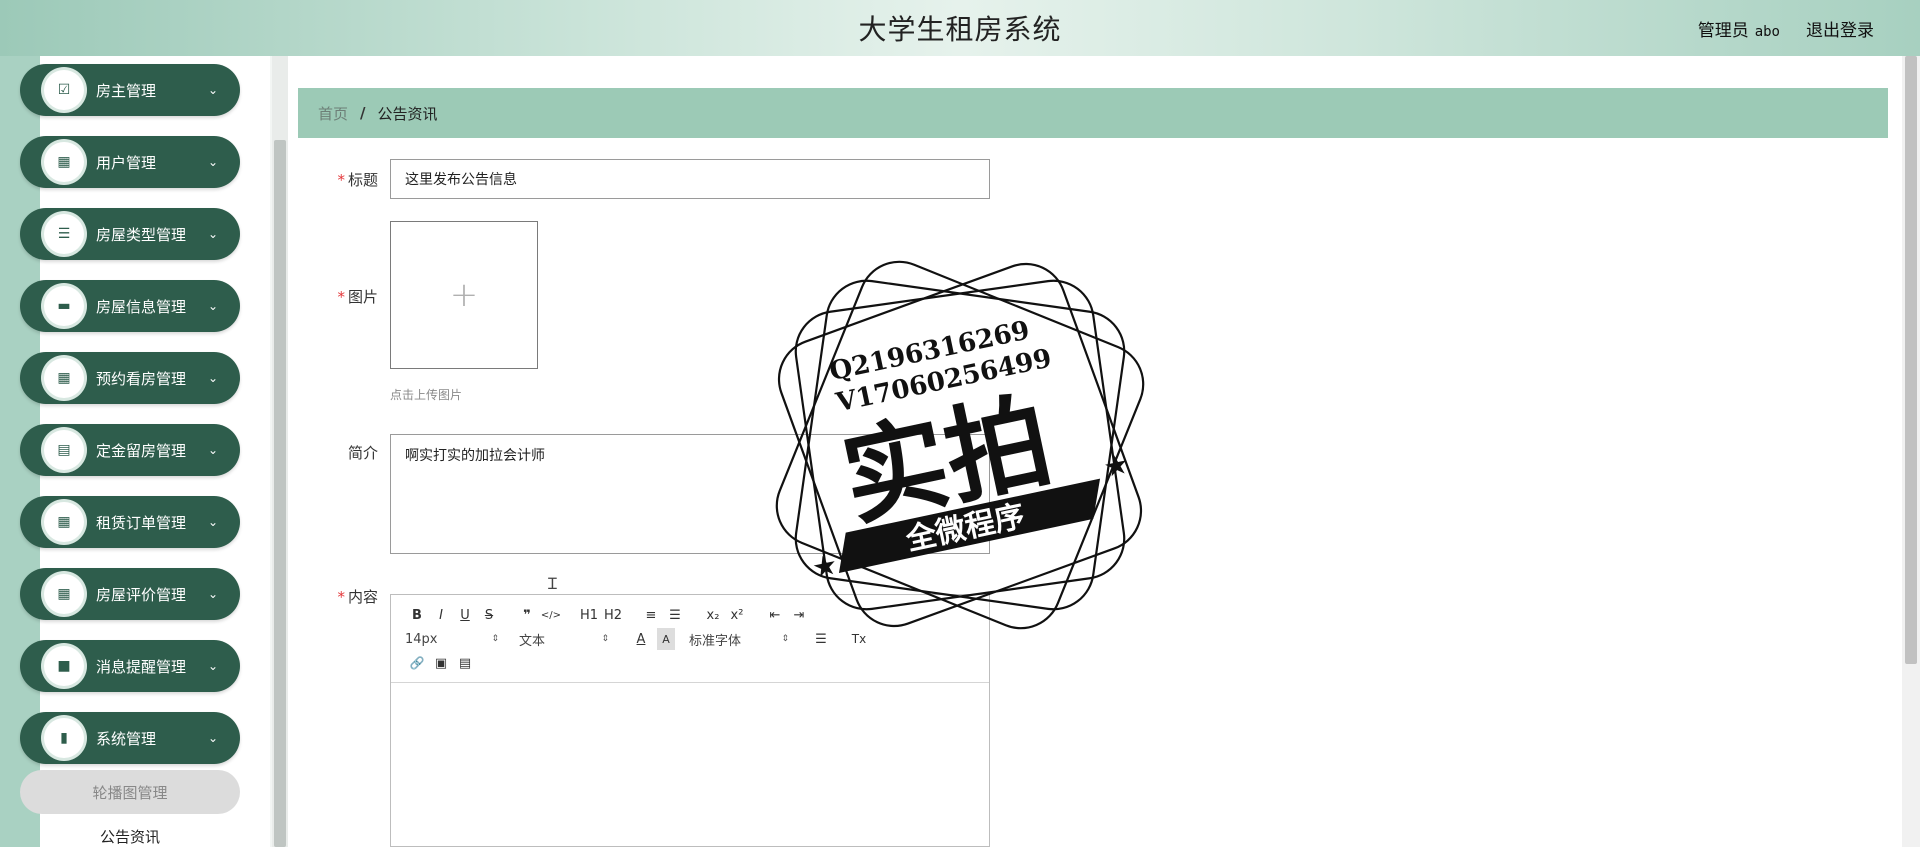 The height and width of the screenshot is (847, 1920). Describe the element at coordinates (141, 594) in the screenshot. I see `sidebar-item-label: 房屋评价管理` at that location.